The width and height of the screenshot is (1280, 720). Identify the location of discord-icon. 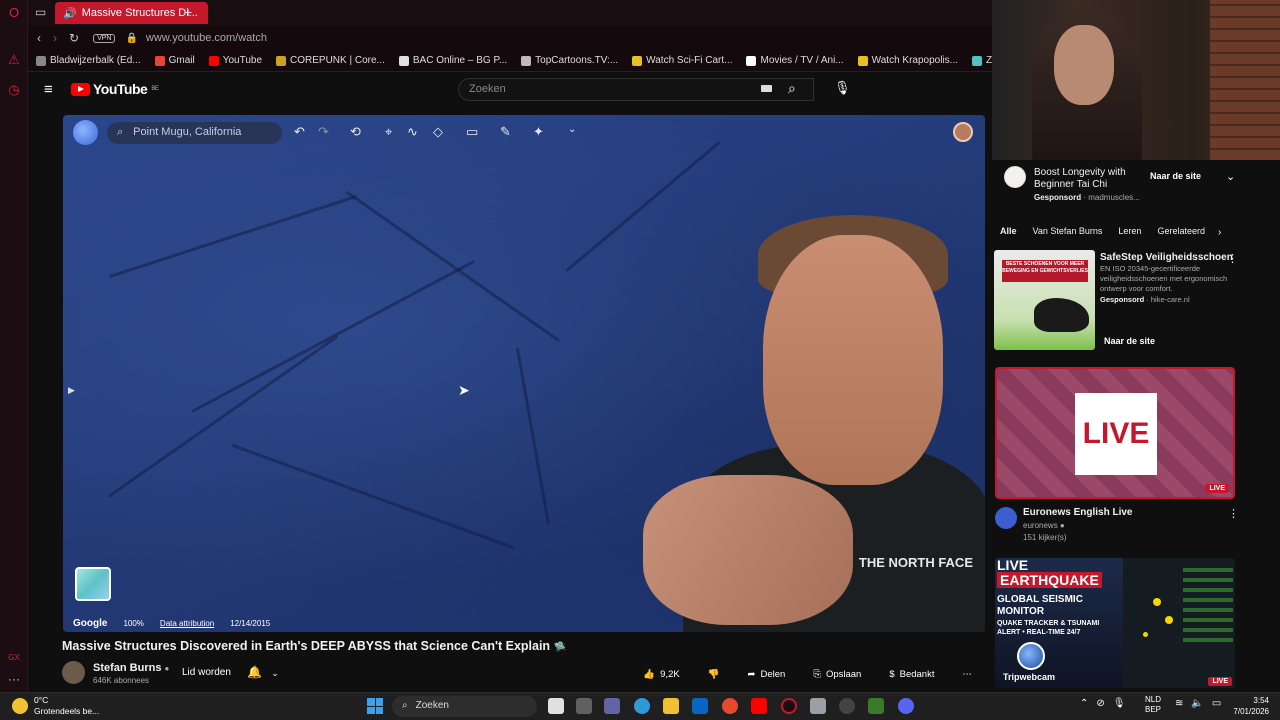
(906, 706).